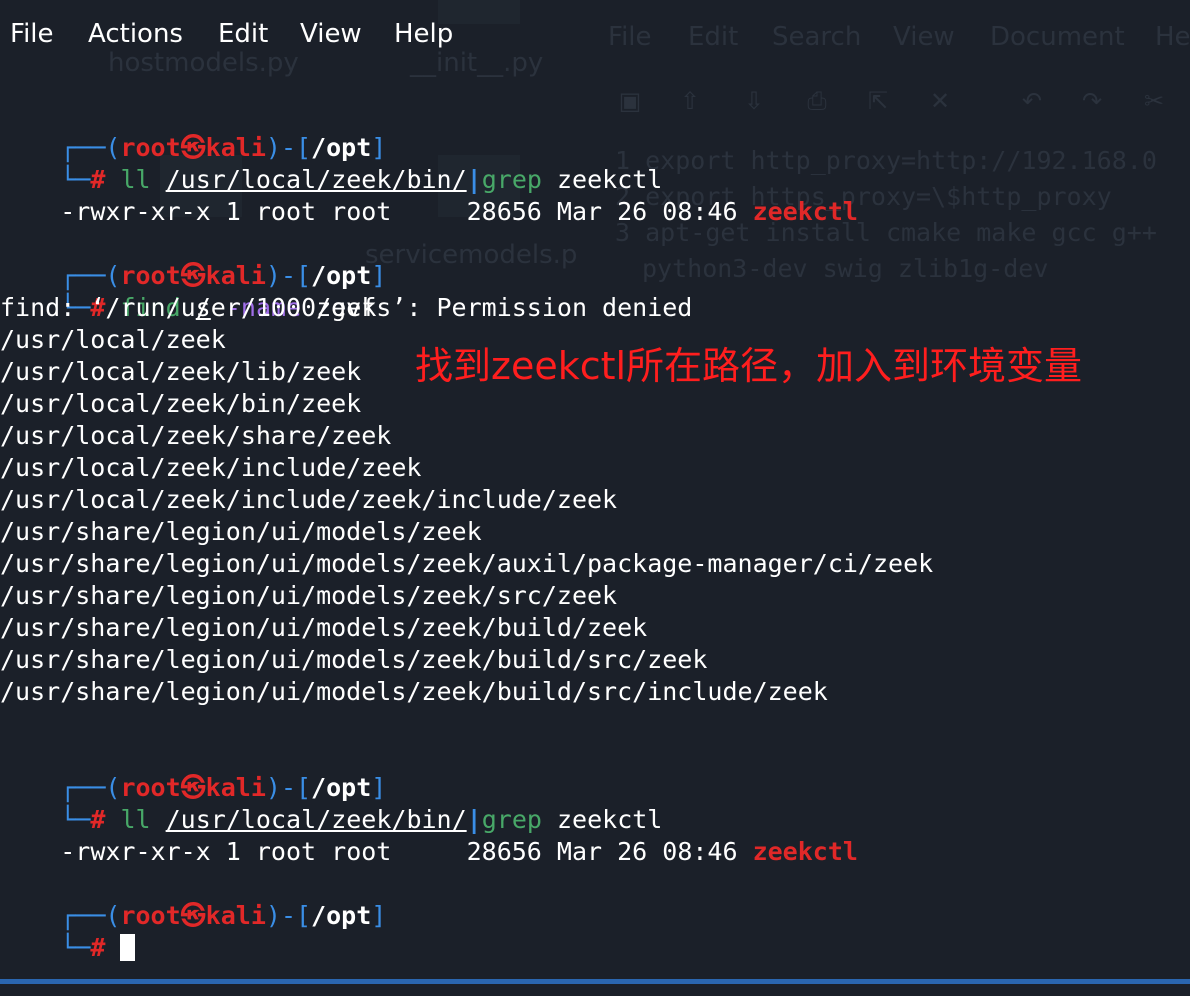  What do you see at coordinates (630, 37) in the screenshot?
I see `bg-menu-file: File` at bounding box center [630, 37].